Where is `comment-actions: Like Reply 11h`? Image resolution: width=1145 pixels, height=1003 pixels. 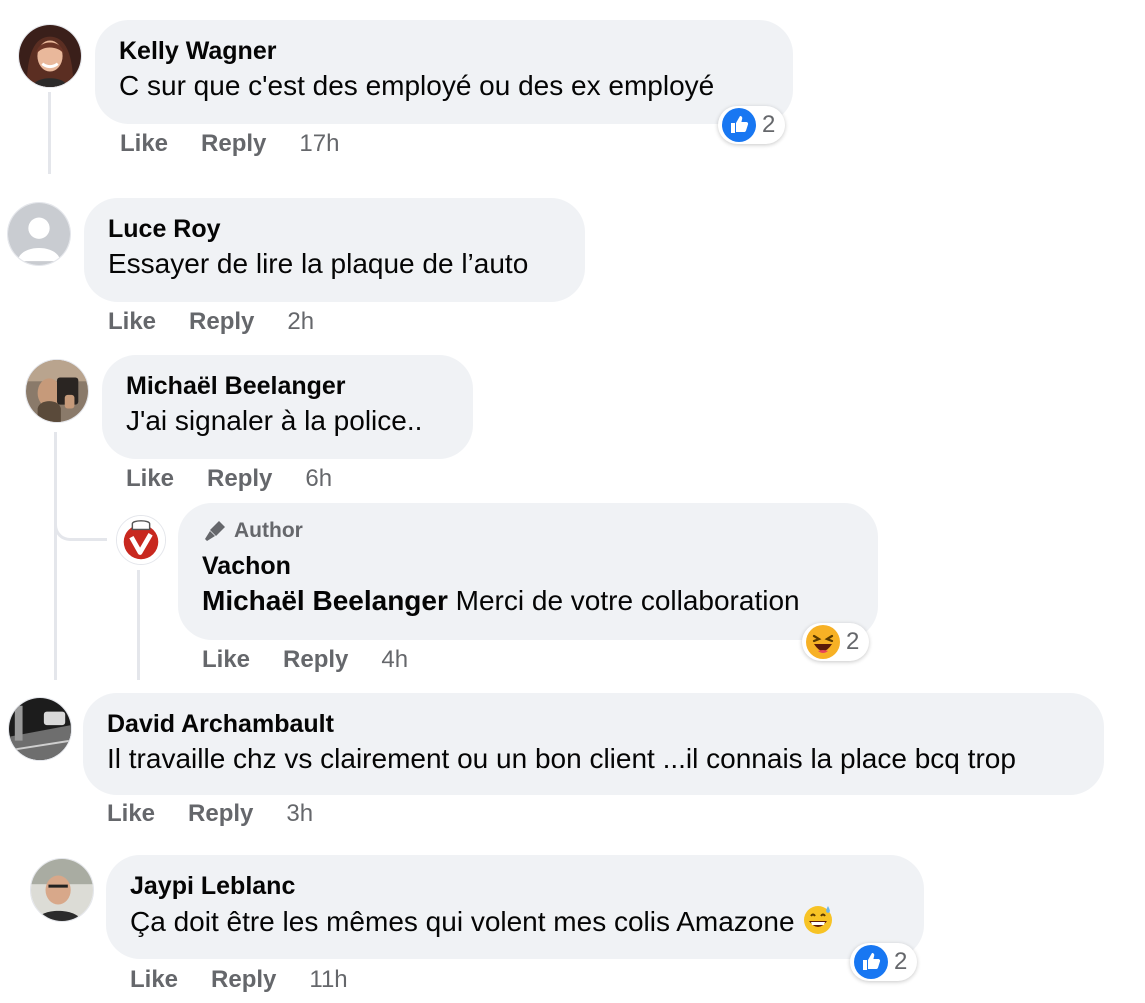
comment-actions: Like Reply 11h is located at coordinates (239, 980).